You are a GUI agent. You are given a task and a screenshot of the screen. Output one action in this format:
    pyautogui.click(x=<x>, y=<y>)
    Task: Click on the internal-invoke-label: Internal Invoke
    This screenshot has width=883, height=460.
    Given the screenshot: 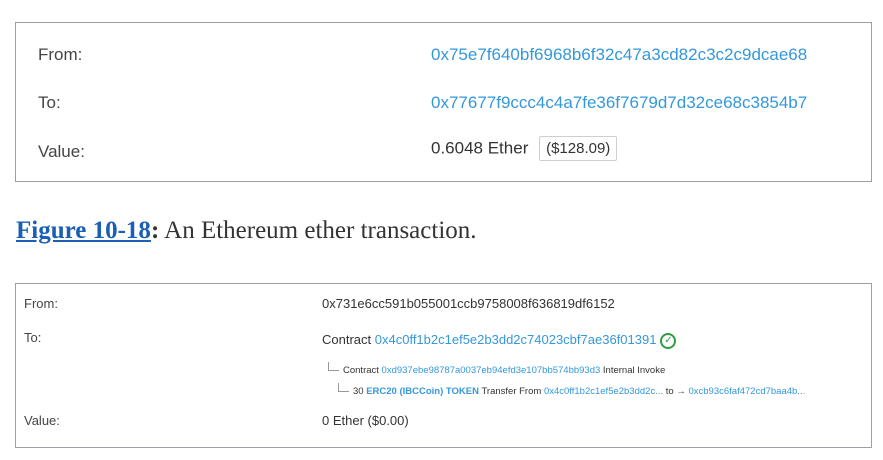 What is the action you would take?
    pyautogui.click(x=633, y=370)
    